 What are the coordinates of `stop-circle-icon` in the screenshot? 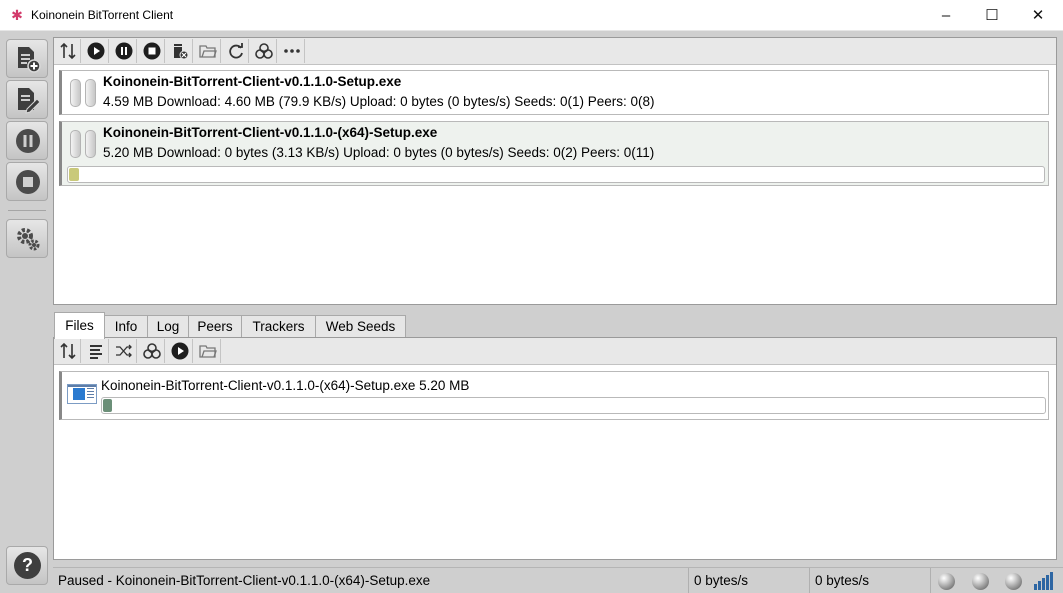 It's located at (28, 182).